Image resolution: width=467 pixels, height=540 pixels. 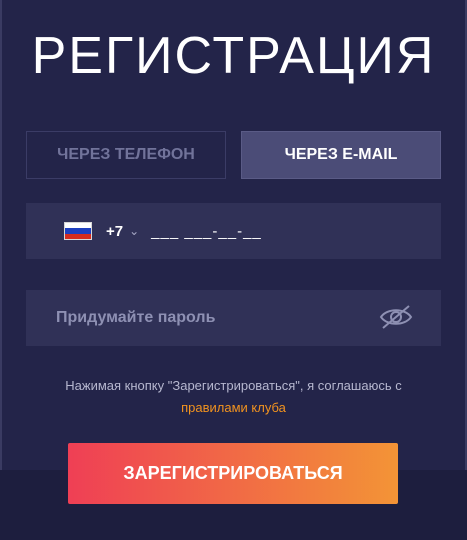 What do you see at coordinates (396, 317) in the screenshot?
I see `eye-off-icon` at bounding box center [396, 317].